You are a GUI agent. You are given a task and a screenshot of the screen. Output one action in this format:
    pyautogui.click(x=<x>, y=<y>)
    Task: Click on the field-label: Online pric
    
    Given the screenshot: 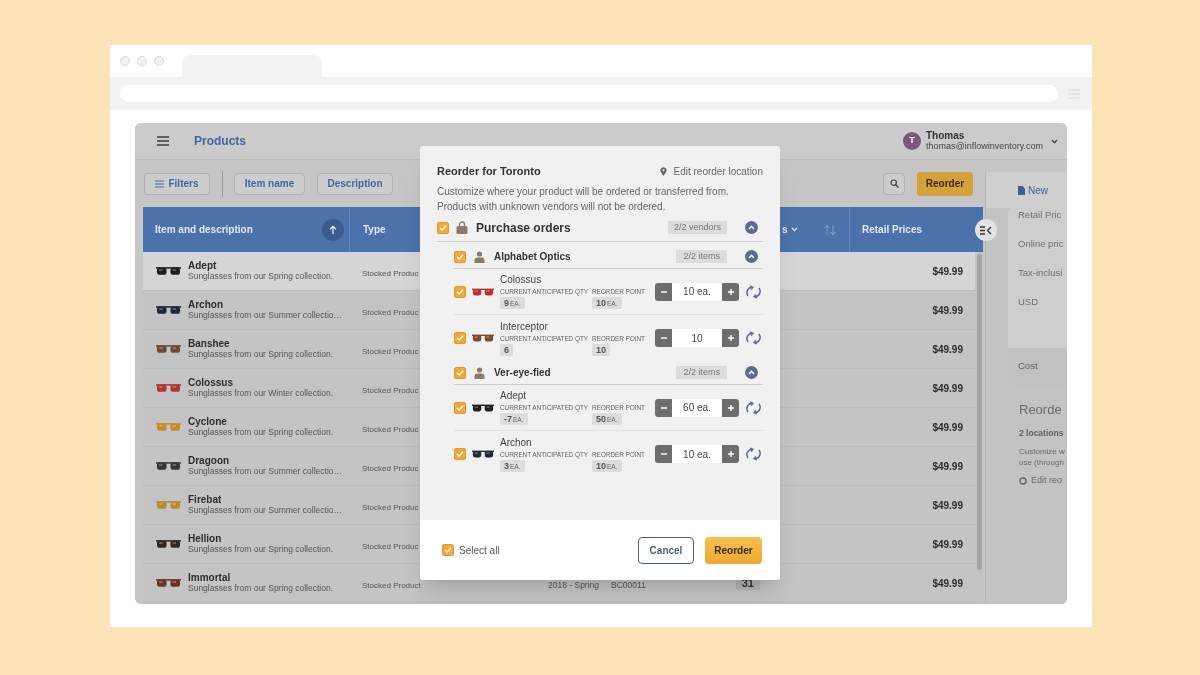 What is the action you would take?
    pyautogui.click(x=1041, y=244)
    